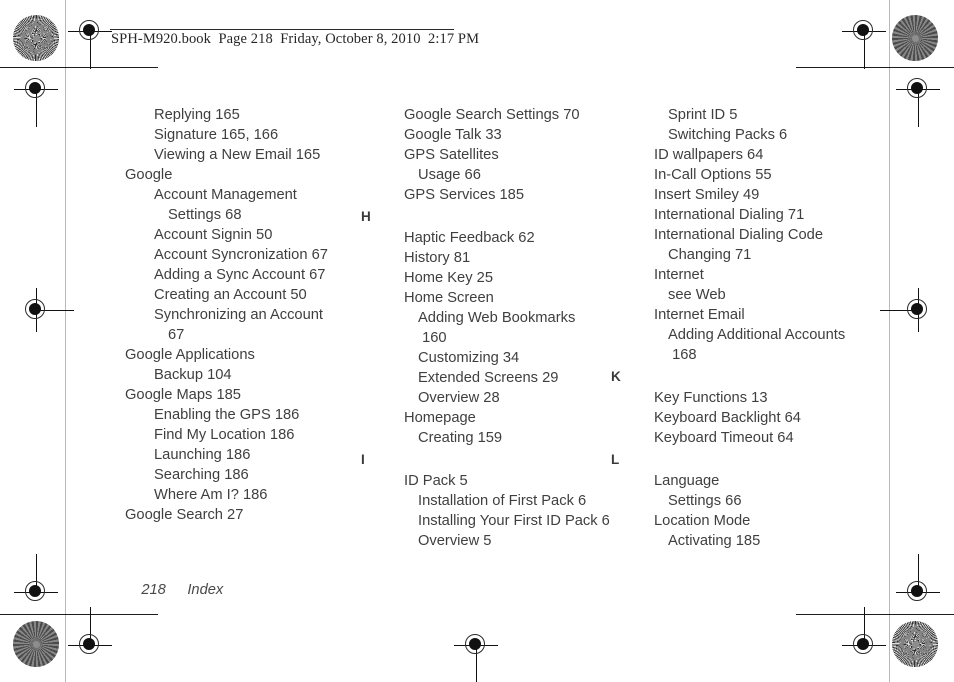  What do you see at coordinates (476, 652) in the screenshot?
I see `regmark-bottom-center` at bounding box center [476, 652].